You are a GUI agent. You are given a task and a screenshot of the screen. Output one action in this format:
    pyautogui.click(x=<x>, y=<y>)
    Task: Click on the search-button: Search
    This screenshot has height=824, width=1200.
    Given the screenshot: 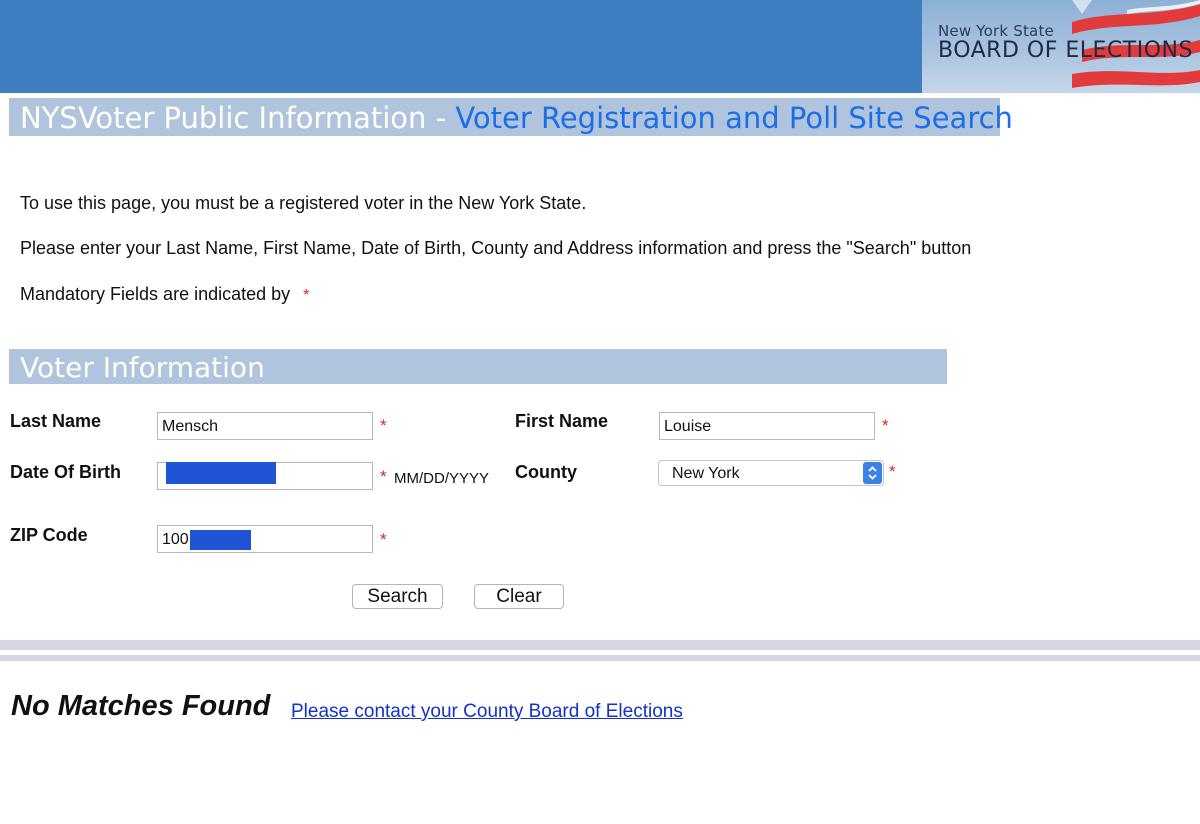 What is the action you would take?
    pyautogui.click(x=397, y=596)
    